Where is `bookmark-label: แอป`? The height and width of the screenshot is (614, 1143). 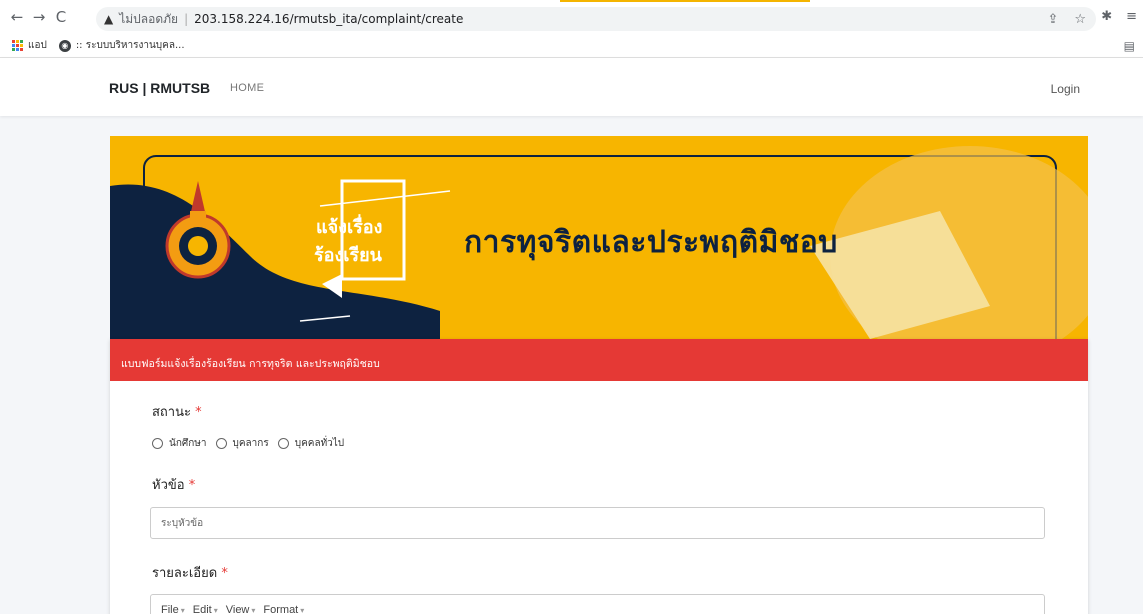
bookmark-label: แอป is located at coordinates (37, 45).